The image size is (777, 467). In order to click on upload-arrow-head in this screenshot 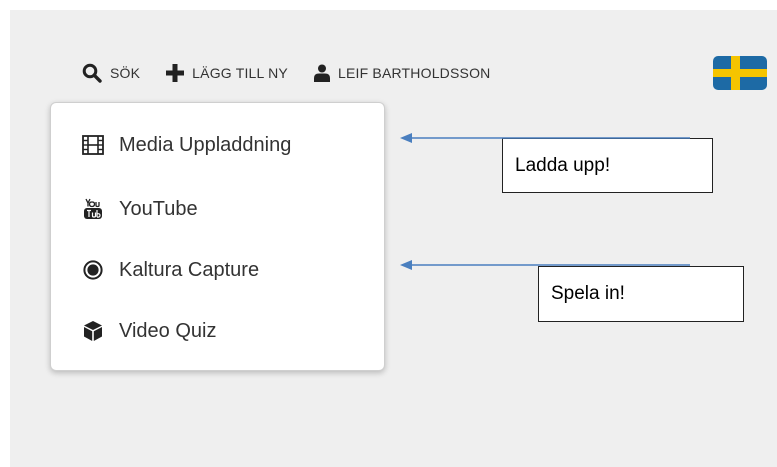, I will do `click(406, 138)`.